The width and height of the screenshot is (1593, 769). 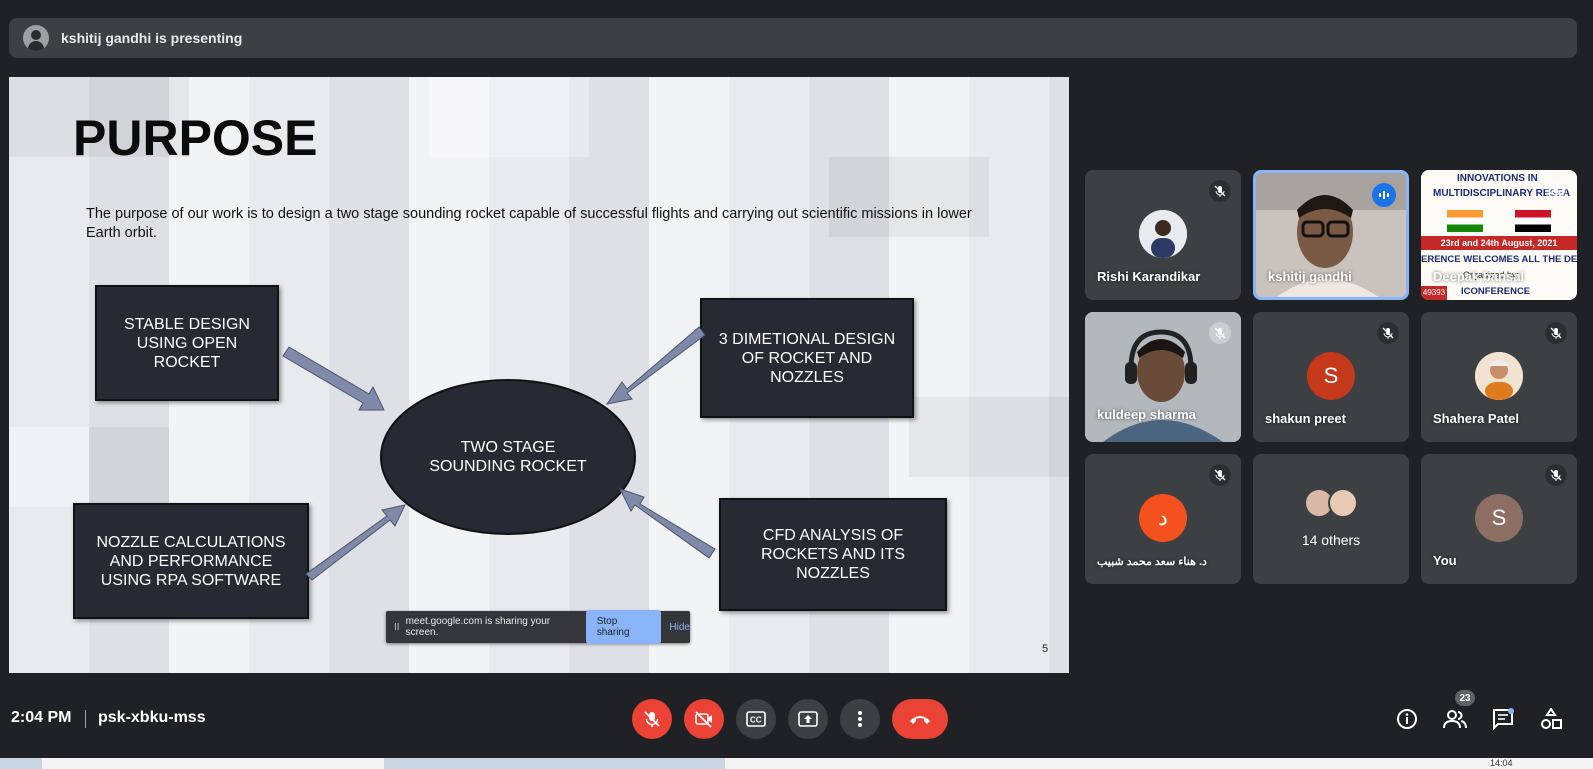 What do you see at coordinates (1499, 243) in the screenshot?
I see `poster-date: 23rd and 24th August, 2021` at bounding box center [1499, 243].